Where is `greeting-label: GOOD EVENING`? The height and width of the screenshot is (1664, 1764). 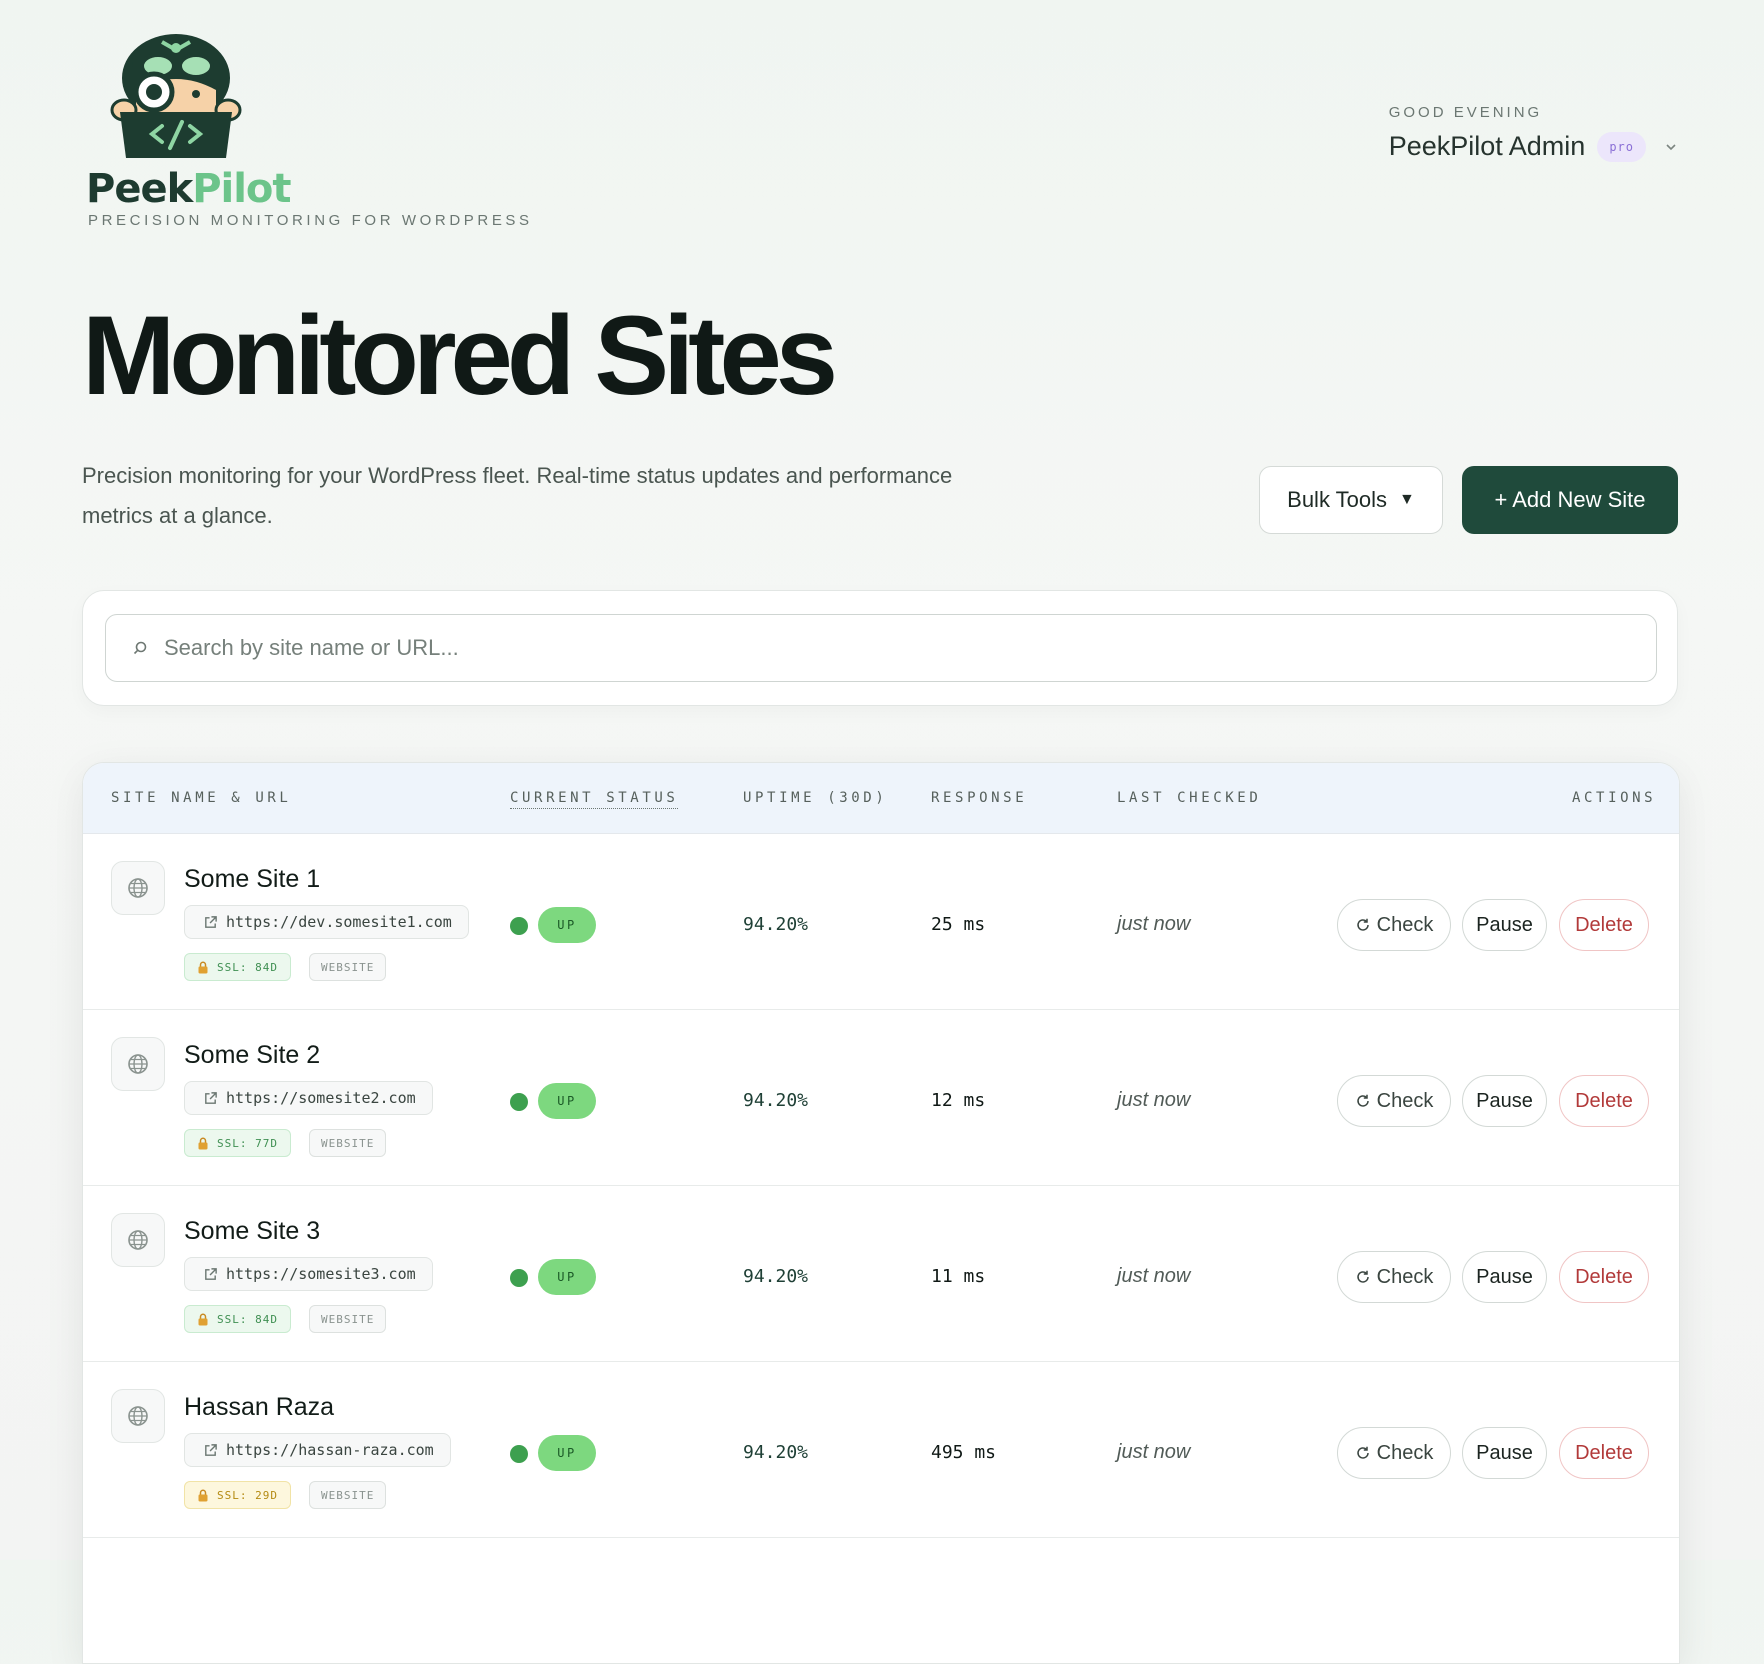
greeting-label: GOOD EVENING is located at coordinates (1465, 112).